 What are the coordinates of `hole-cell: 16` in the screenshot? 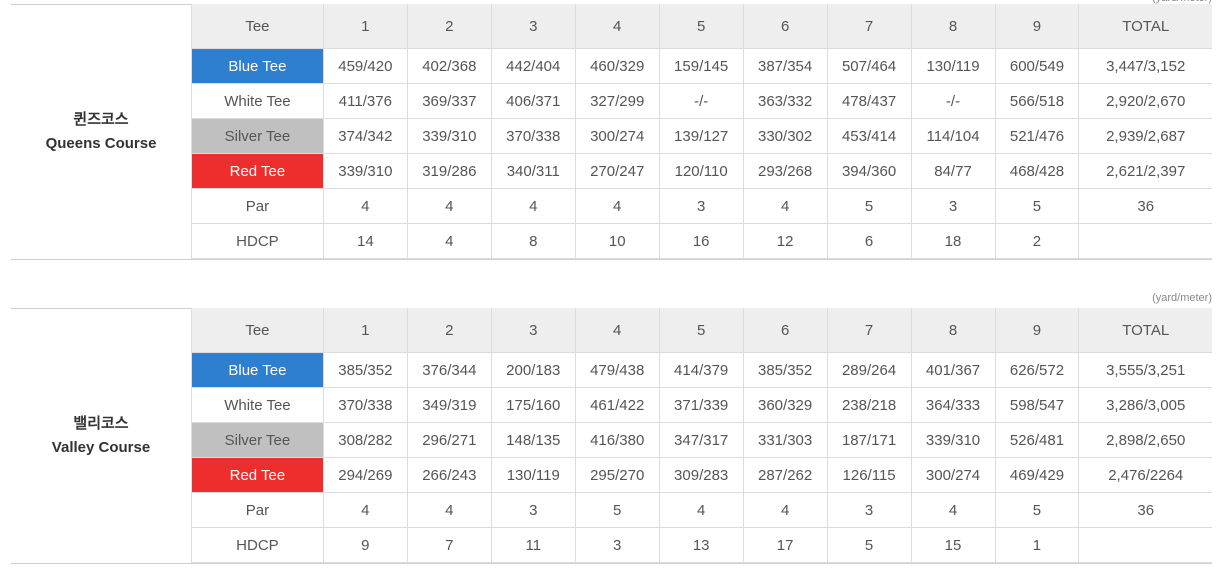 It's located at (701, 241).